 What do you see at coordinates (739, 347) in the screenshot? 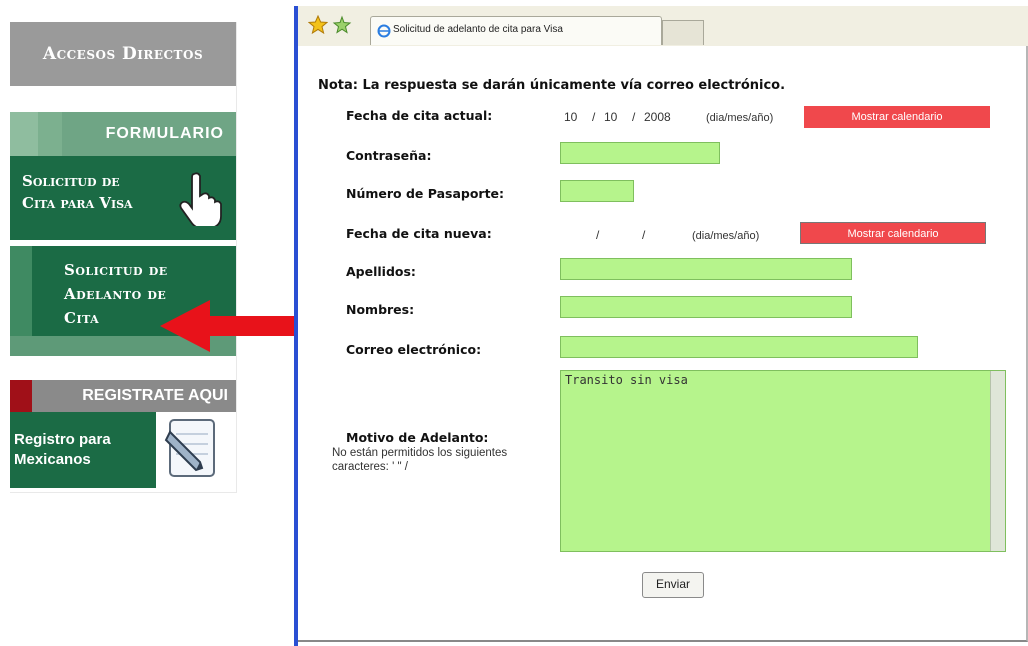
I see `correo-field` at bounding box center [739, 347].